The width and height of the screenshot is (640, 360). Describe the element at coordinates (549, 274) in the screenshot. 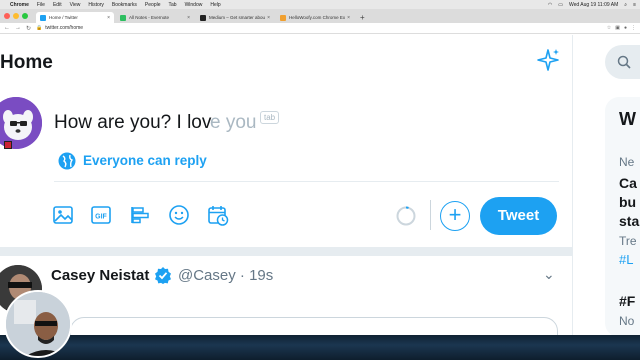

I see `chevron-down-icon: ⌄` at that location.